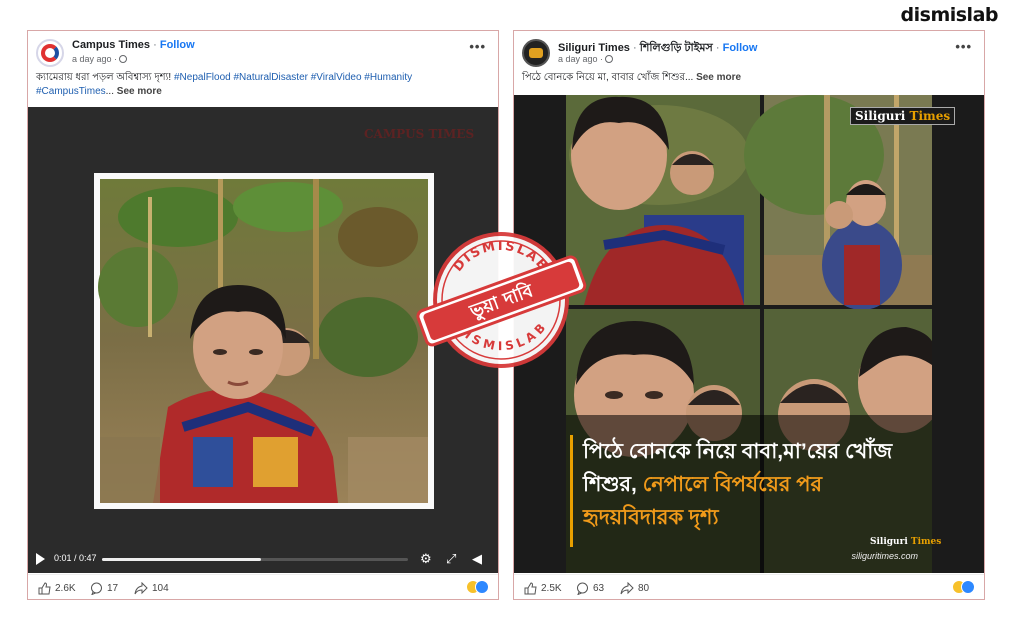 This screenshot has width=1024, height=635. What do you see at coordinates (651, 517) in the screenshot?
I see `overlay-line-3: হৃদয়বিদারক দৃশ্য` at bounding box center [651, 517].